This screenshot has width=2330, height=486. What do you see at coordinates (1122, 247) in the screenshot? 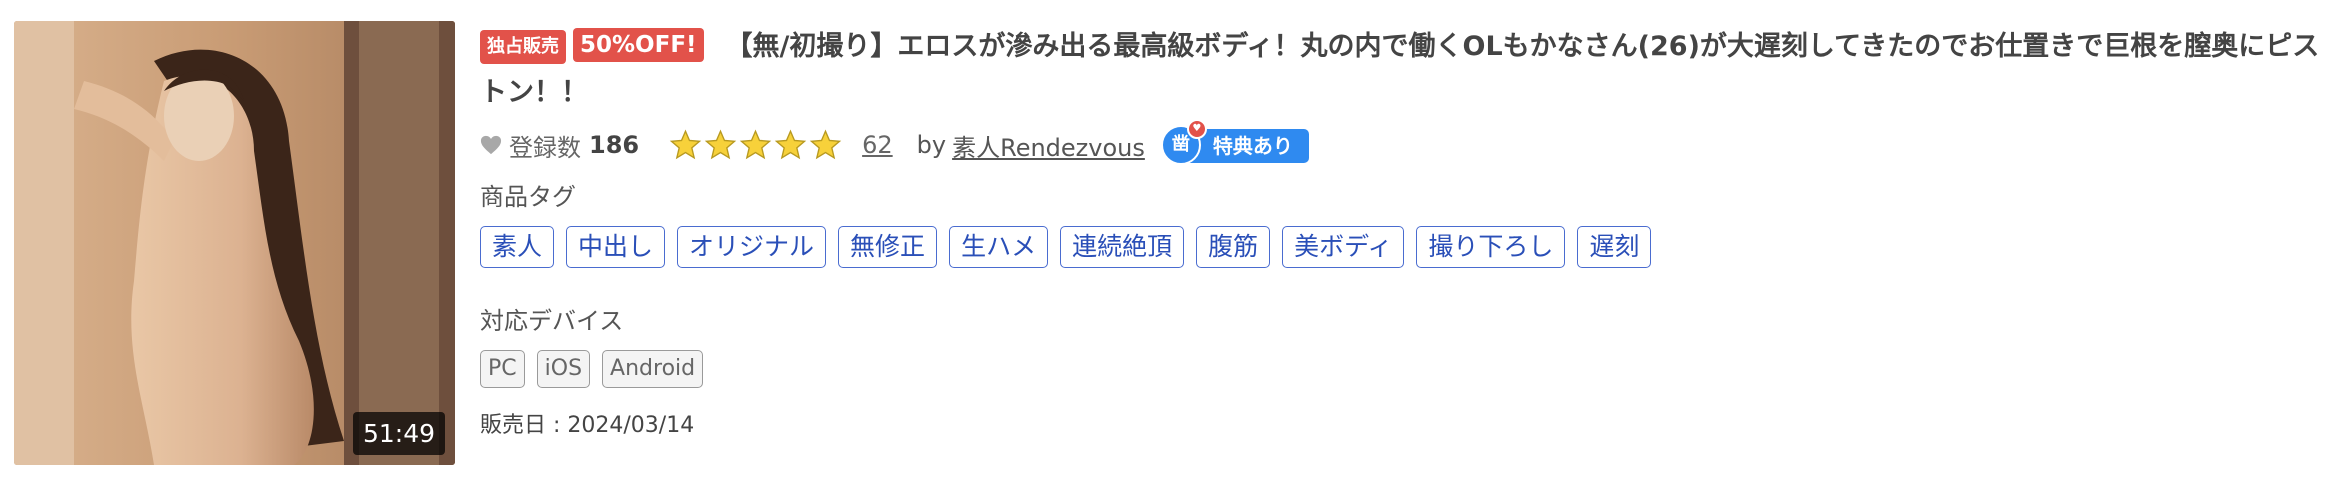
I see `tag-item: 連続絶頂` at bounding box center [1122, 247].